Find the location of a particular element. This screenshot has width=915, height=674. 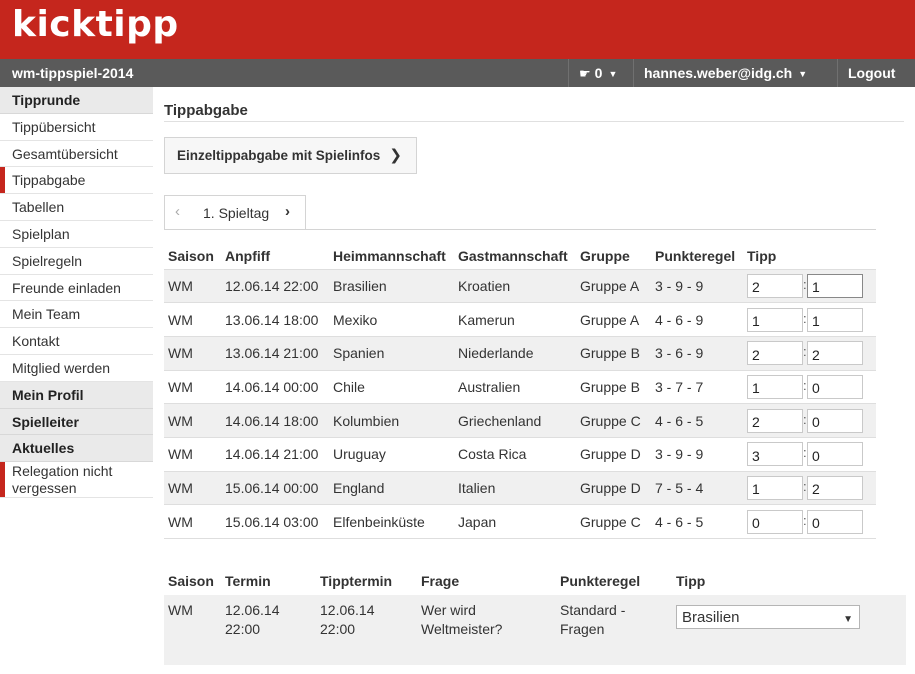

news-line-1: Relegation nicht is located at coordinates (62, 471).